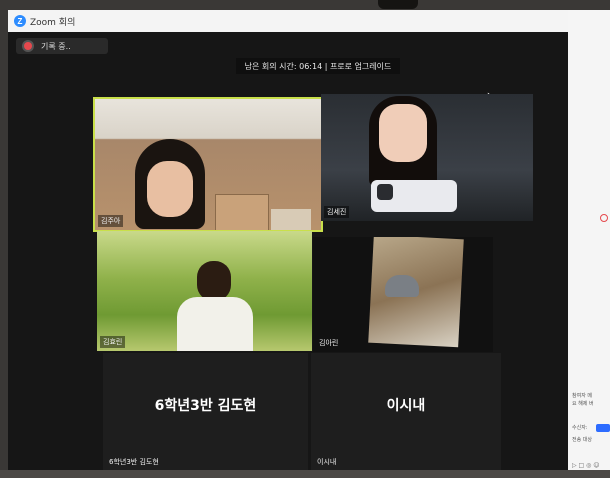 The height and width of the screenshot is (478, 610). I want to click on video-tile-active-speaker: 김주아, so click(208, 164).